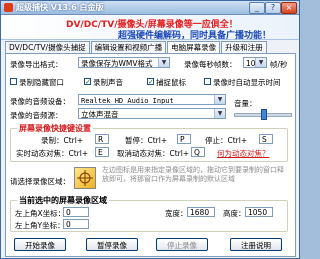 The image size is (320, 259). What do you see at coordinates (76, 224) in the screenshot?
I see `region-y-input: 0` at bounding box center [76, 224].